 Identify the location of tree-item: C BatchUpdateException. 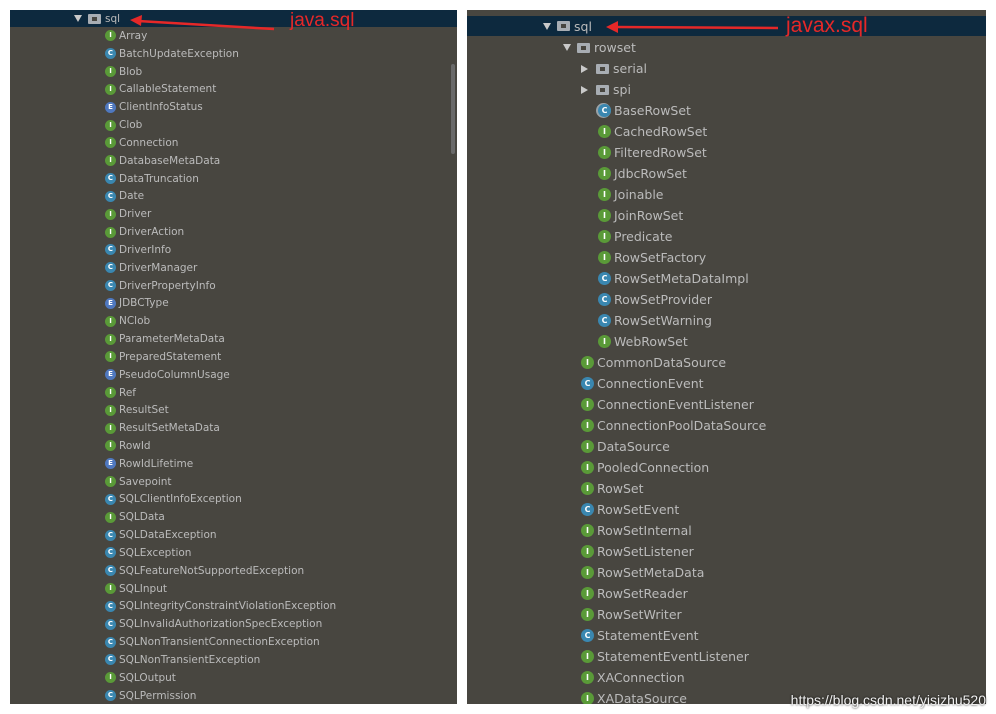
(233, 54).